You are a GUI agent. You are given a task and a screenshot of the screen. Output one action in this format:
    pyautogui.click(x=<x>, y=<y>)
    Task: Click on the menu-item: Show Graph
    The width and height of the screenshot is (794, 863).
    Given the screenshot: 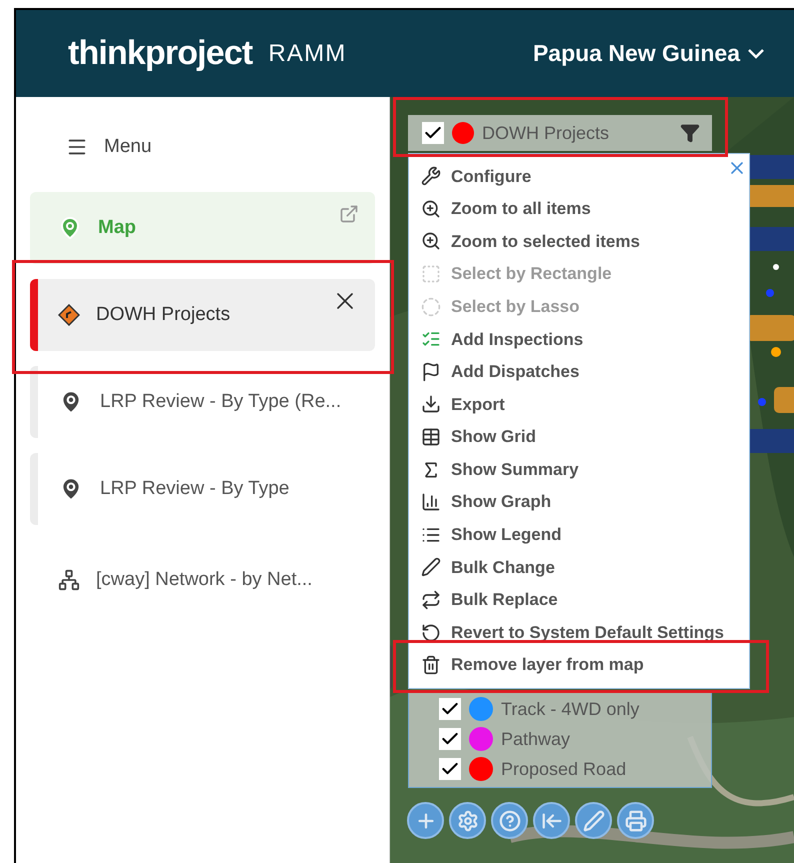 What is the action you would take?
    pyautogui.click(x=579, y=502)
    